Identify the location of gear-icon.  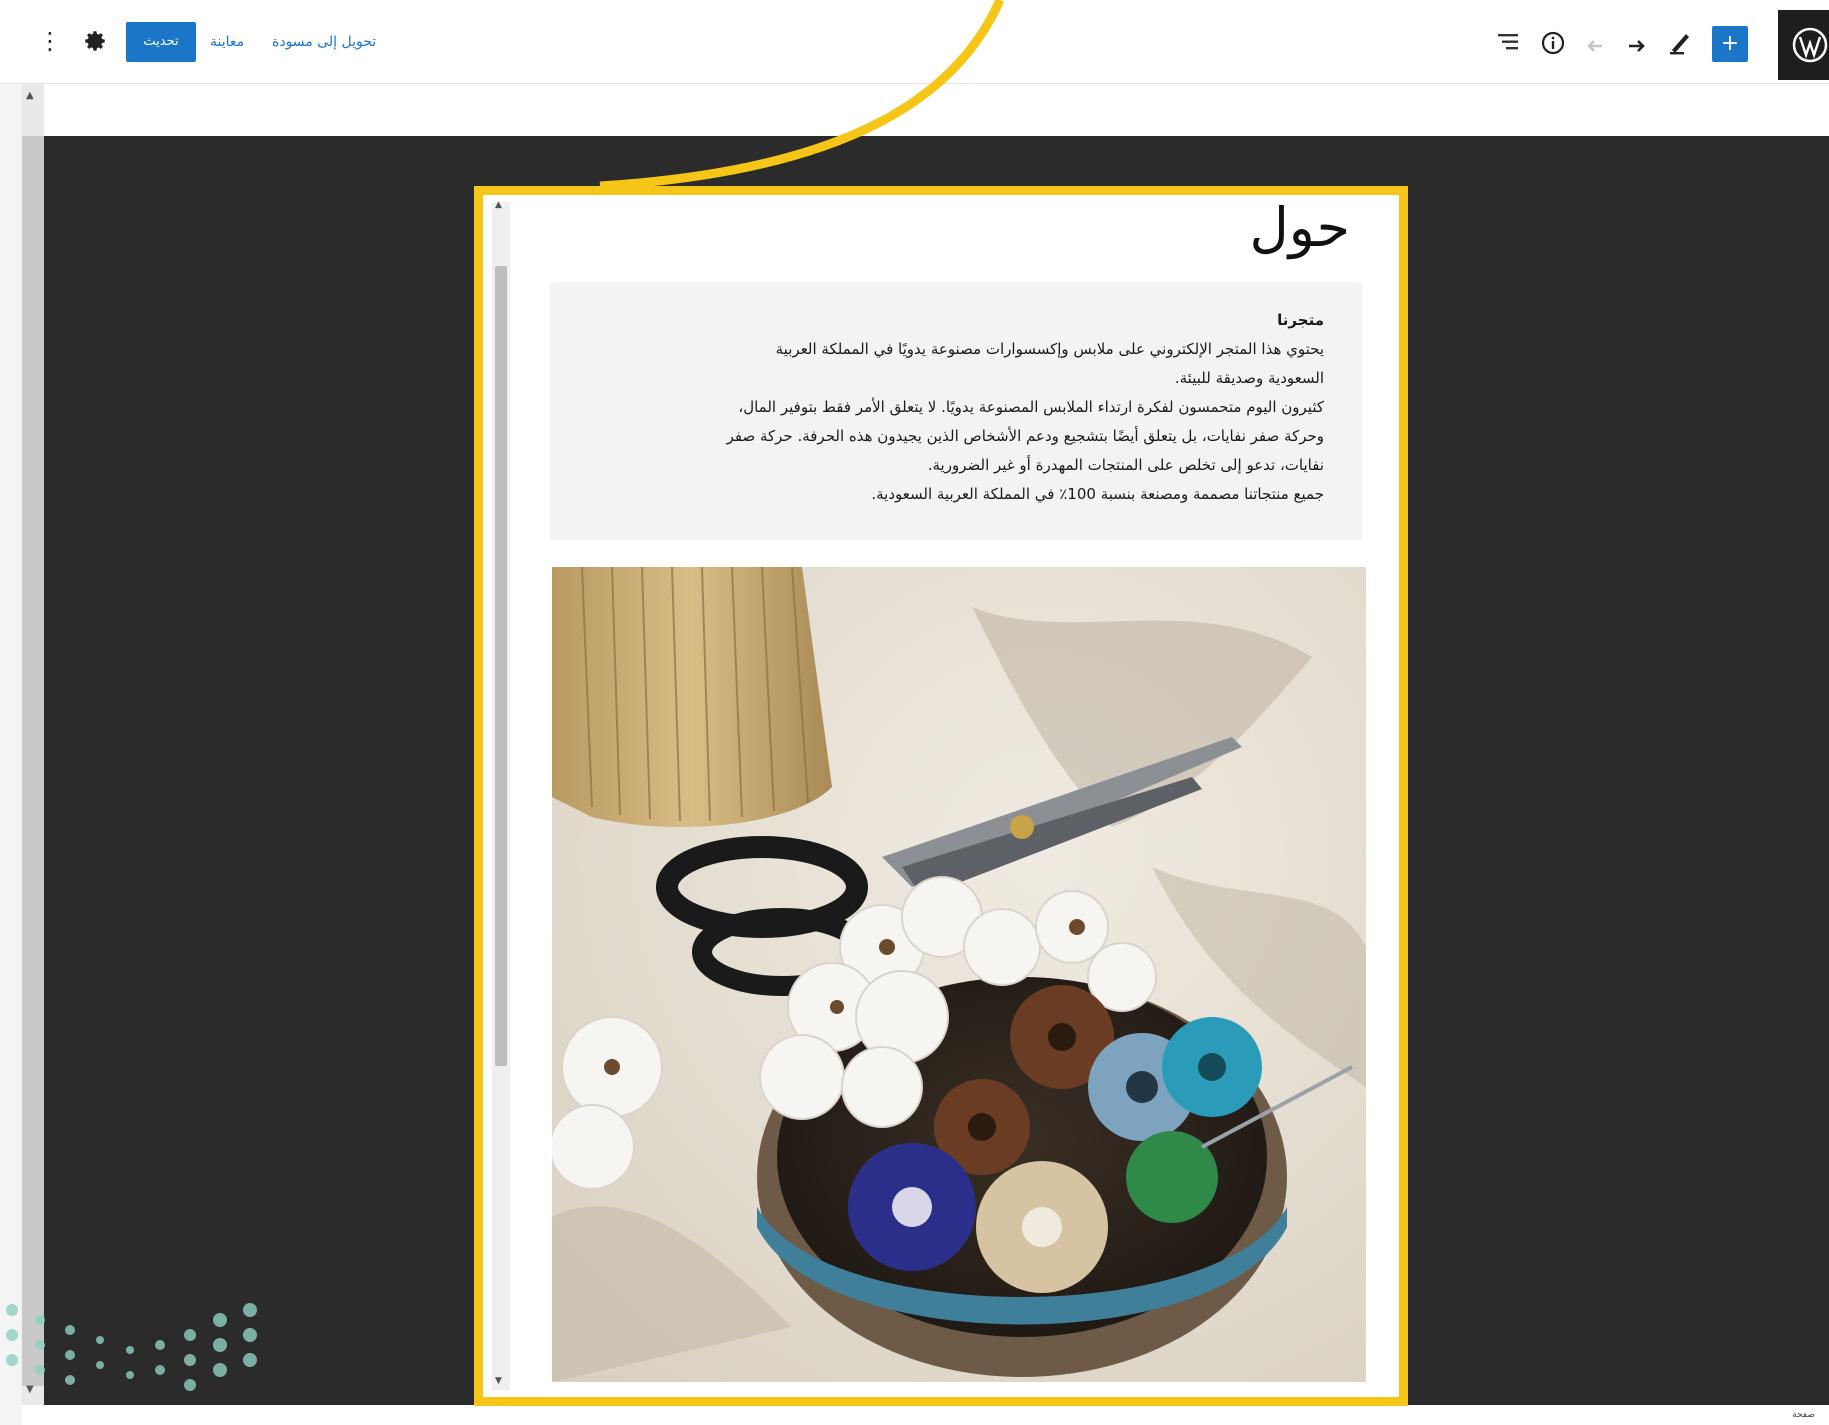
(95, 41).